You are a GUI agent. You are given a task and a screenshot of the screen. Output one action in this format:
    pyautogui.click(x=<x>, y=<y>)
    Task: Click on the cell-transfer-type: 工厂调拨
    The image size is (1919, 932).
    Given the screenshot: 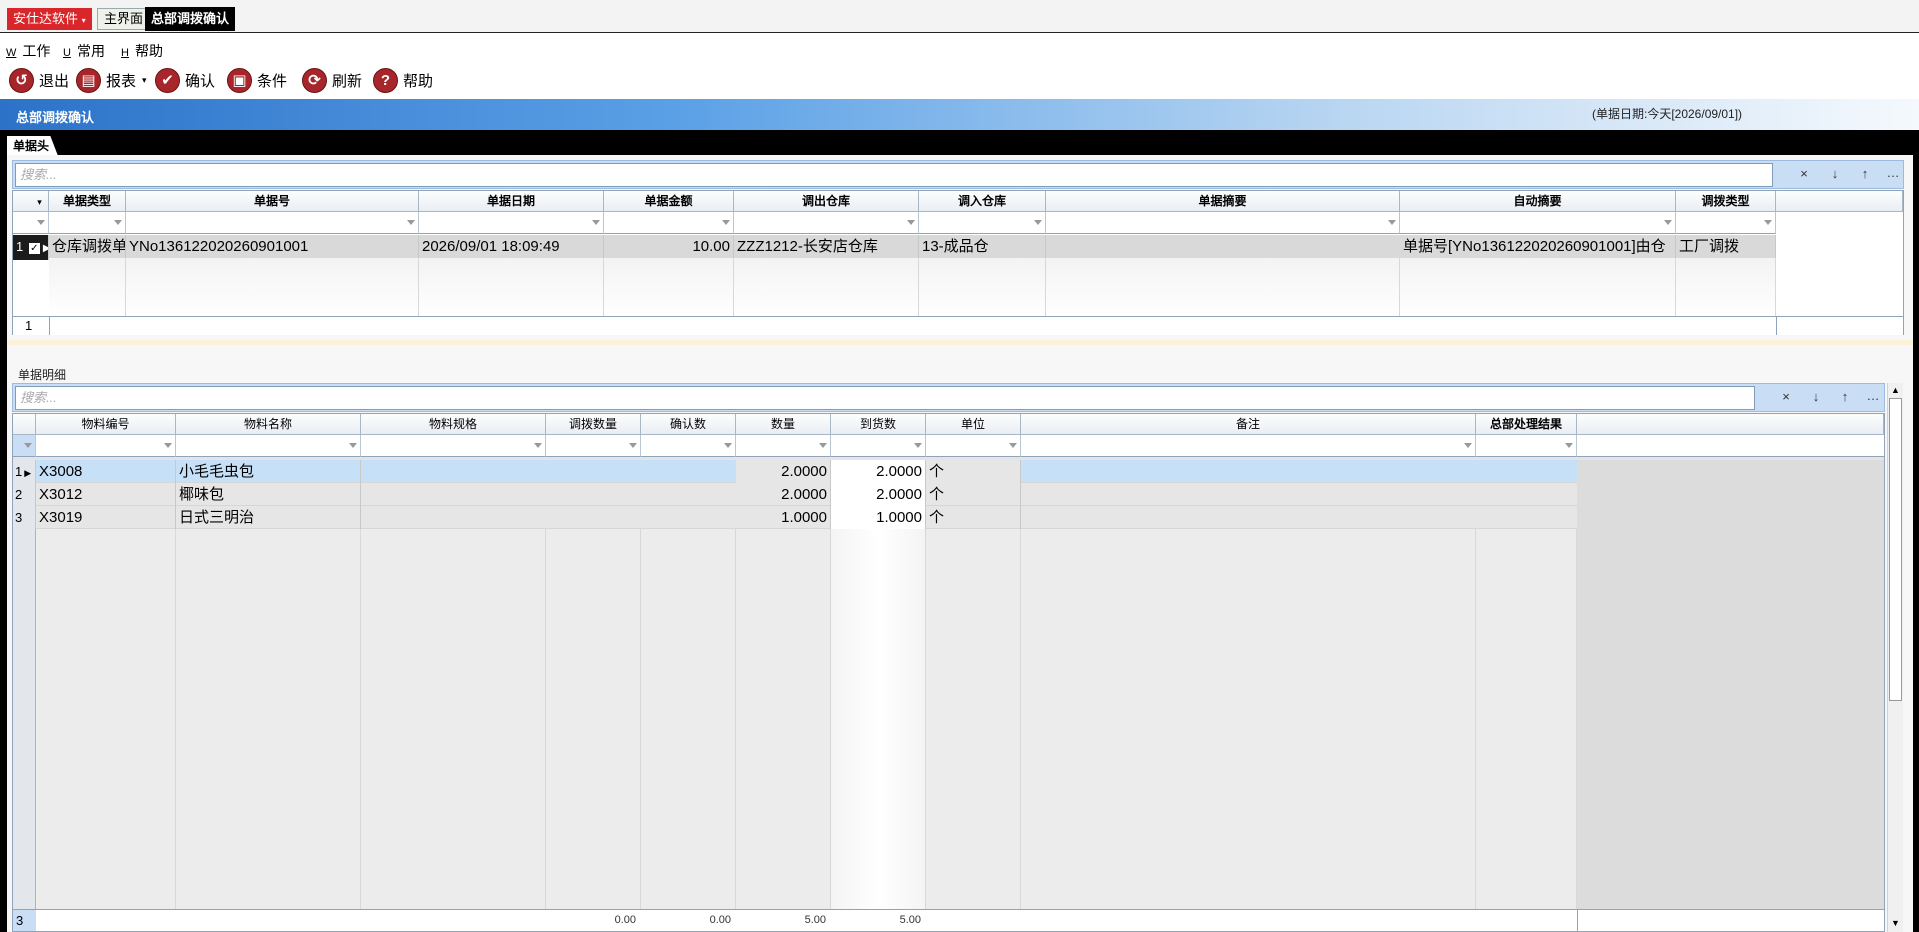 What is the action you would take?
    pyautogui.click(x=1726, y=246)
    